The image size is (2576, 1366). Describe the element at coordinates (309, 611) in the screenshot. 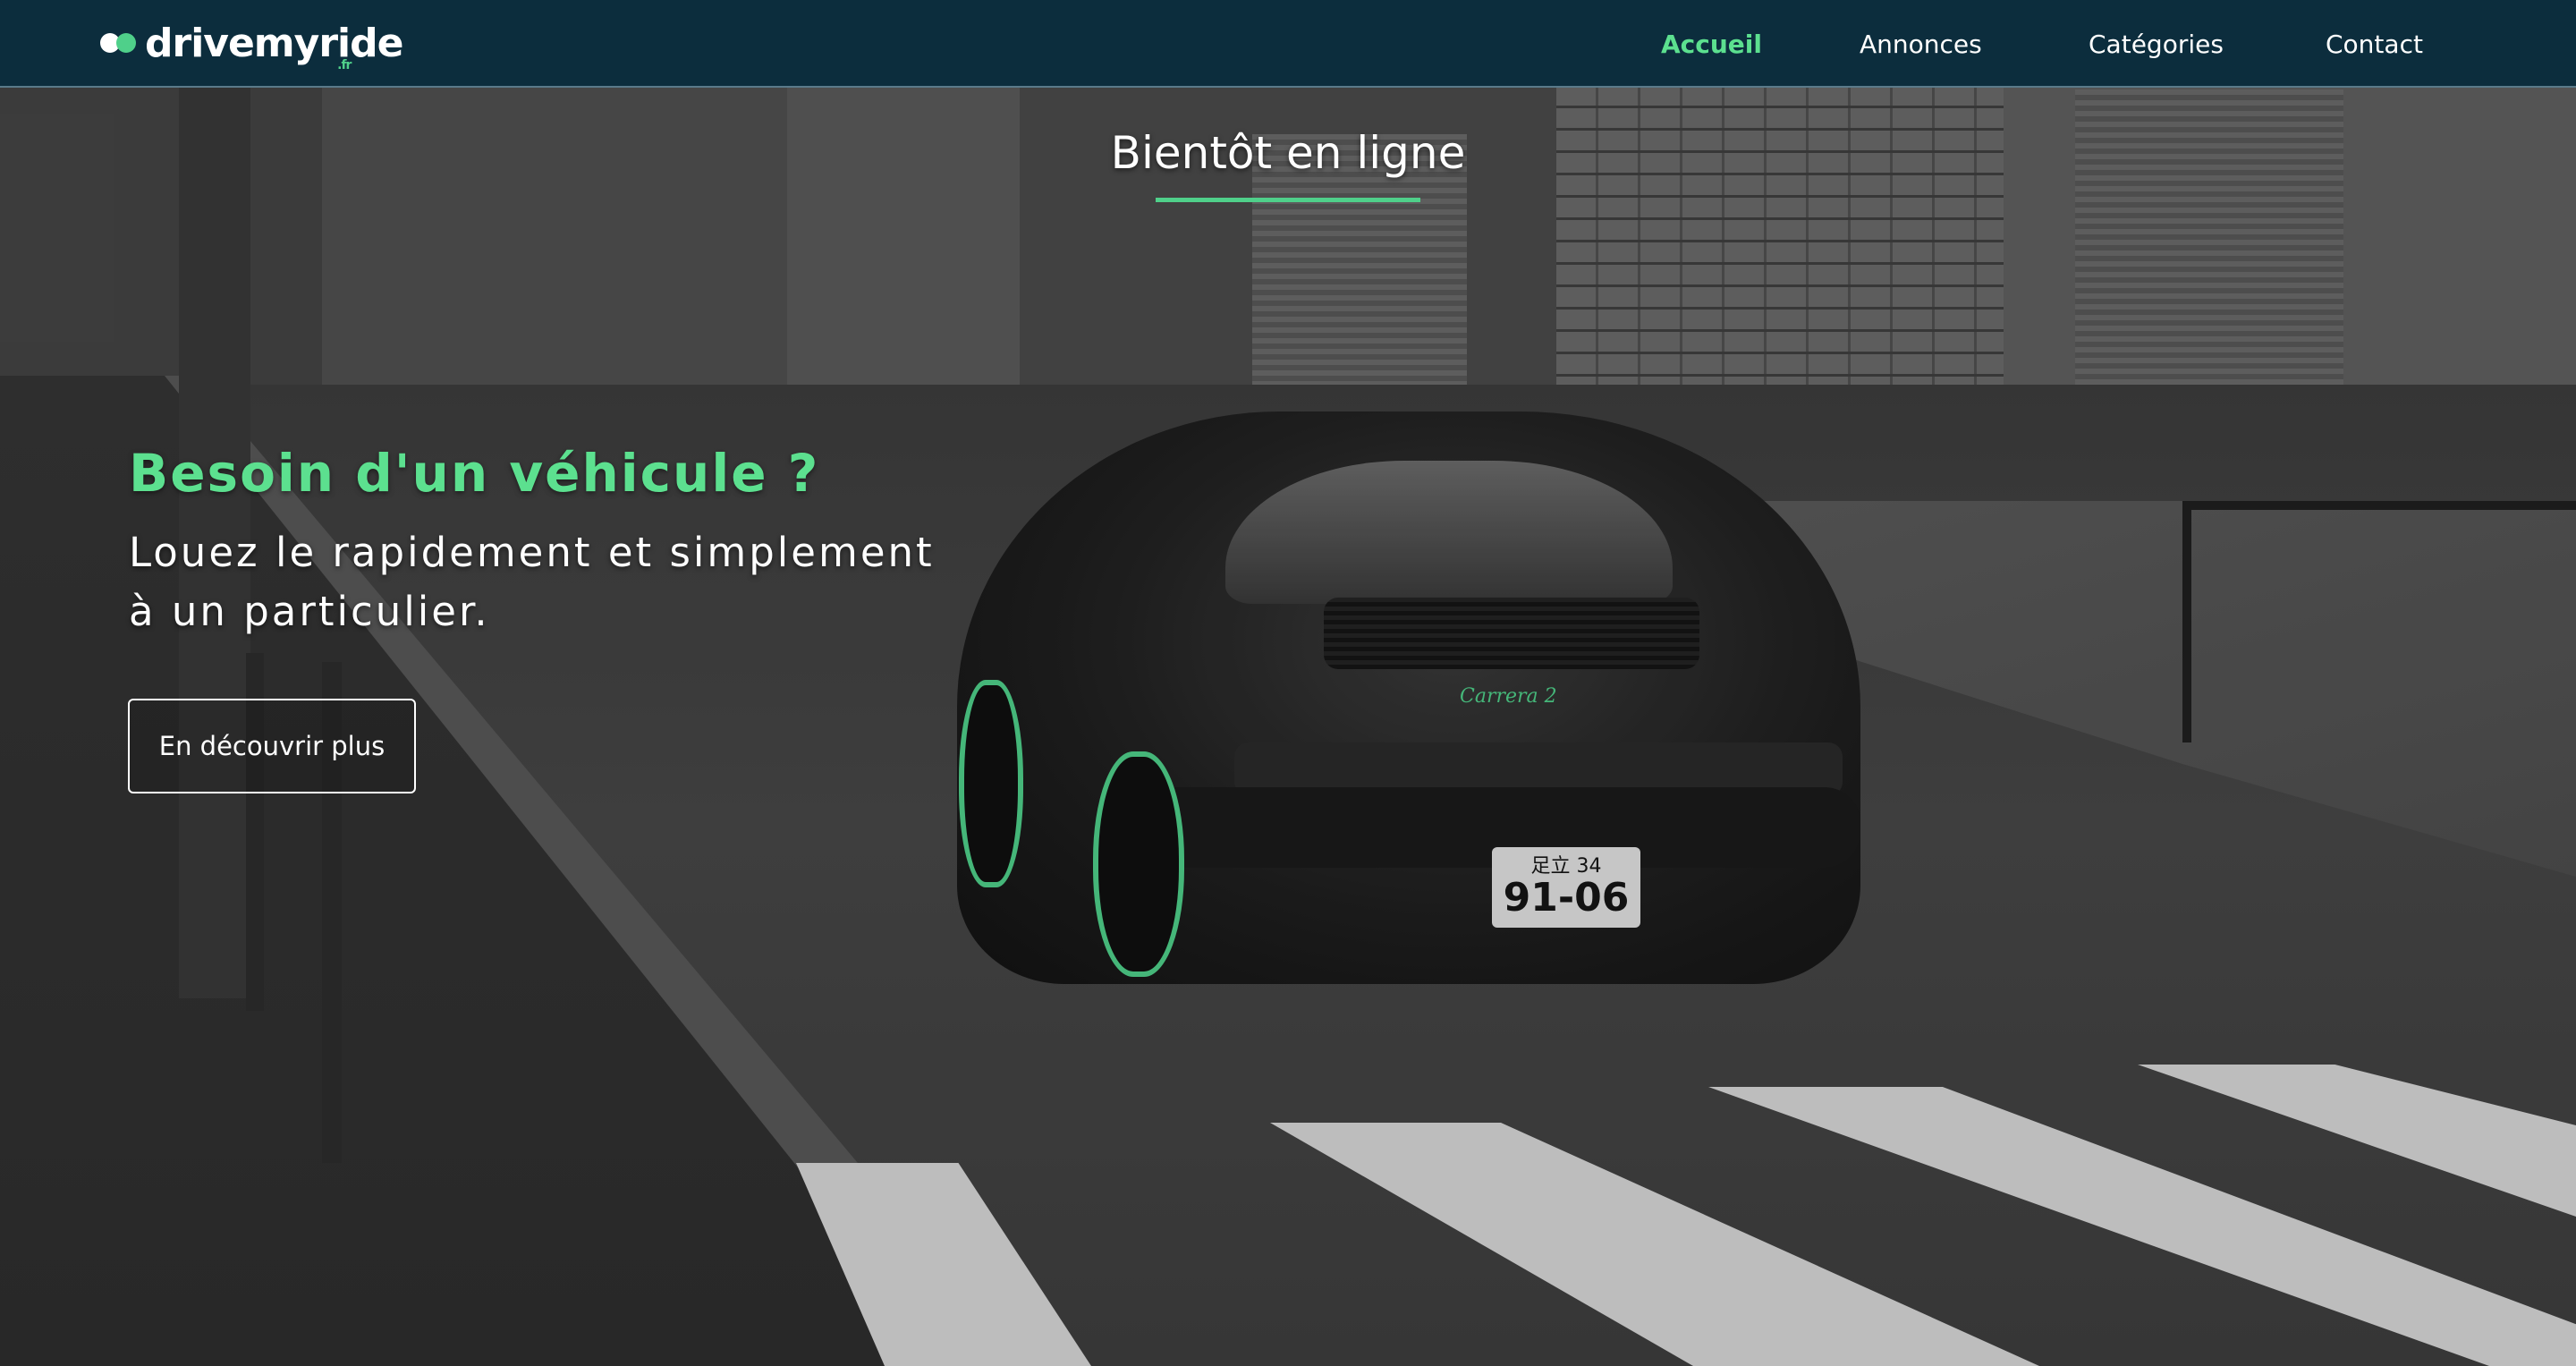

I see `hero-subtitle-line-2: à un particulier.` at that location.